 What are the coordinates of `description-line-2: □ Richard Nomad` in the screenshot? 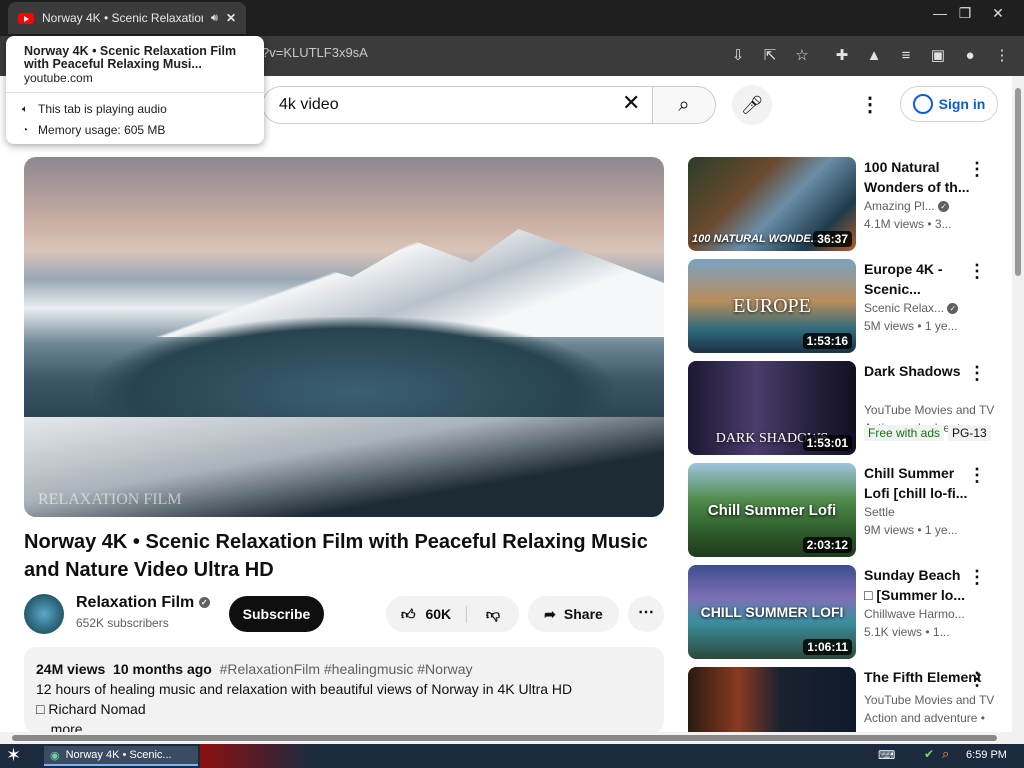 It's located at (91, 709).